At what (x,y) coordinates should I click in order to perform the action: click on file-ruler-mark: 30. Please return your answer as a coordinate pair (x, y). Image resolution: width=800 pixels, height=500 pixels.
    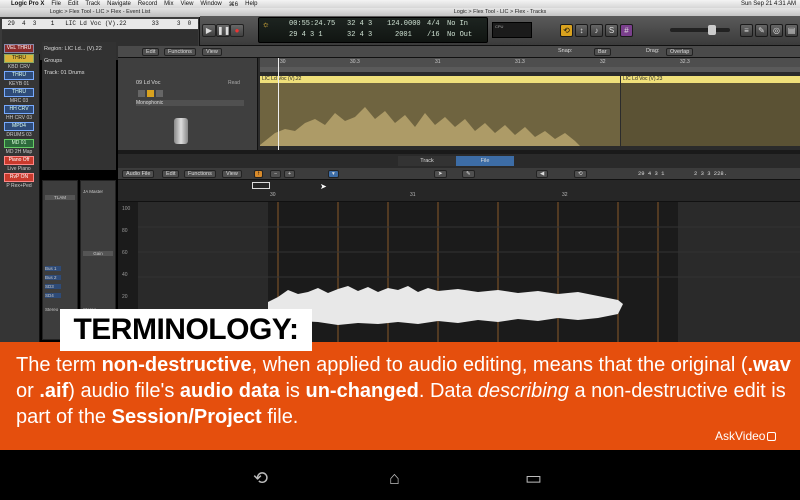
    Looking at the image, I should click on (273, 195).